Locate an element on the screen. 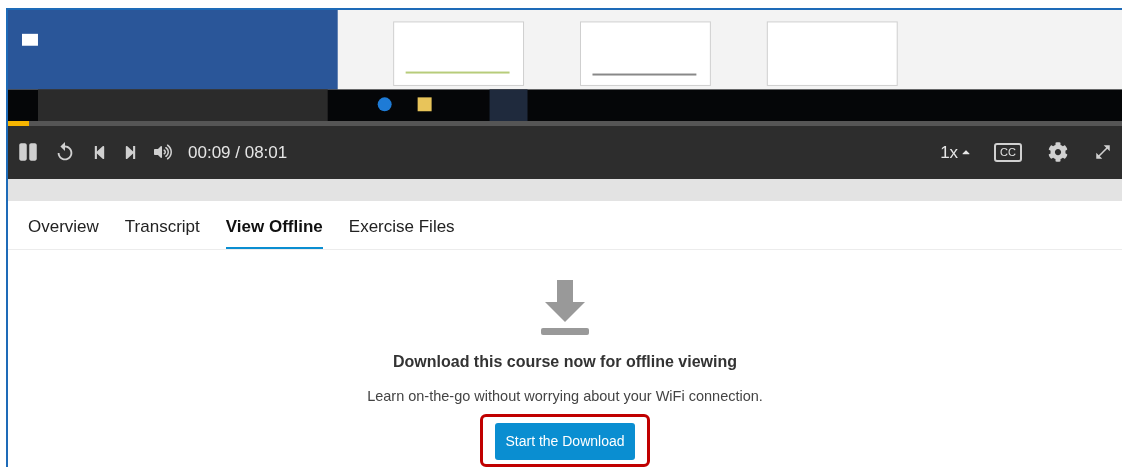 This screenshot has height=467, width=1122. settings-icon is located at coordinates (1058, 152).